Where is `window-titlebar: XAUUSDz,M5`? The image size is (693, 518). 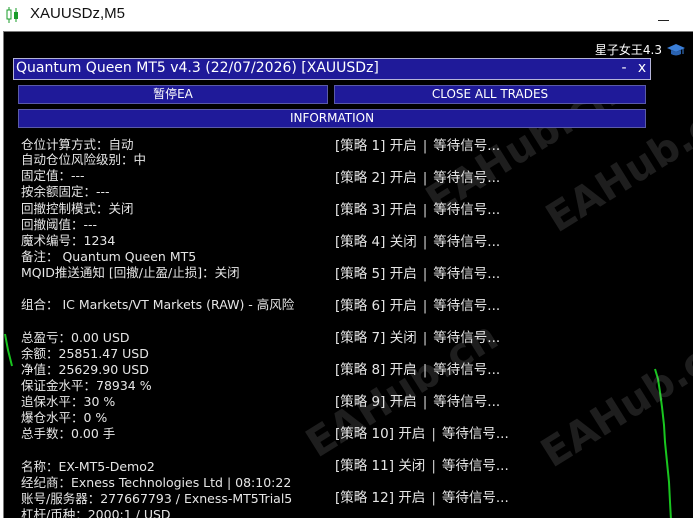 window-titlebar: XAUUSDz,M5 is located at coordinates (346, 15).